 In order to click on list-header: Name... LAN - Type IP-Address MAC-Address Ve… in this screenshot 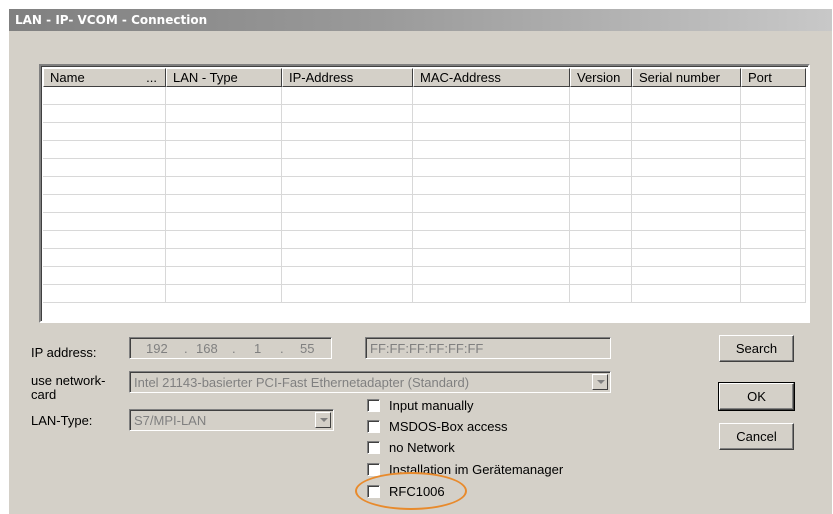, I will do `click(424, 77)`.